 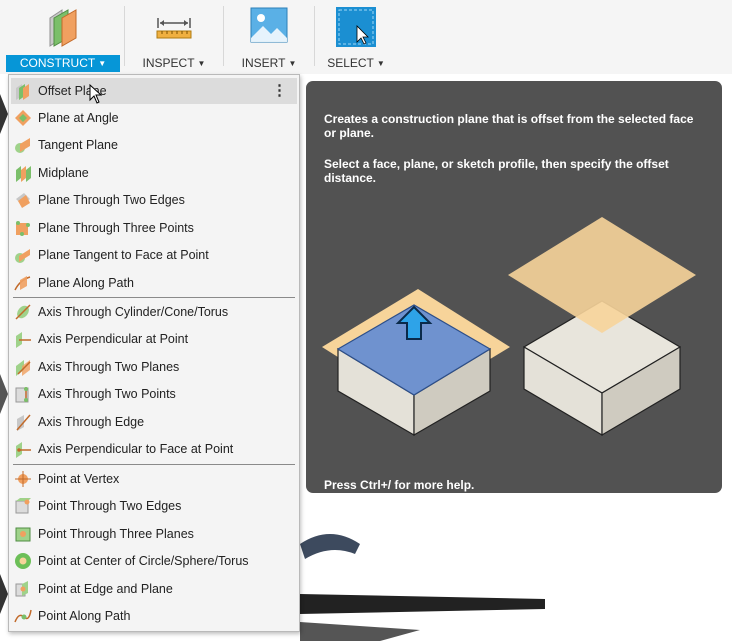 What do you see at coordinates (79, 479) in the screenshot?
I see `menu-item-label: Point at Vertex` at bounding box center [79, 479].